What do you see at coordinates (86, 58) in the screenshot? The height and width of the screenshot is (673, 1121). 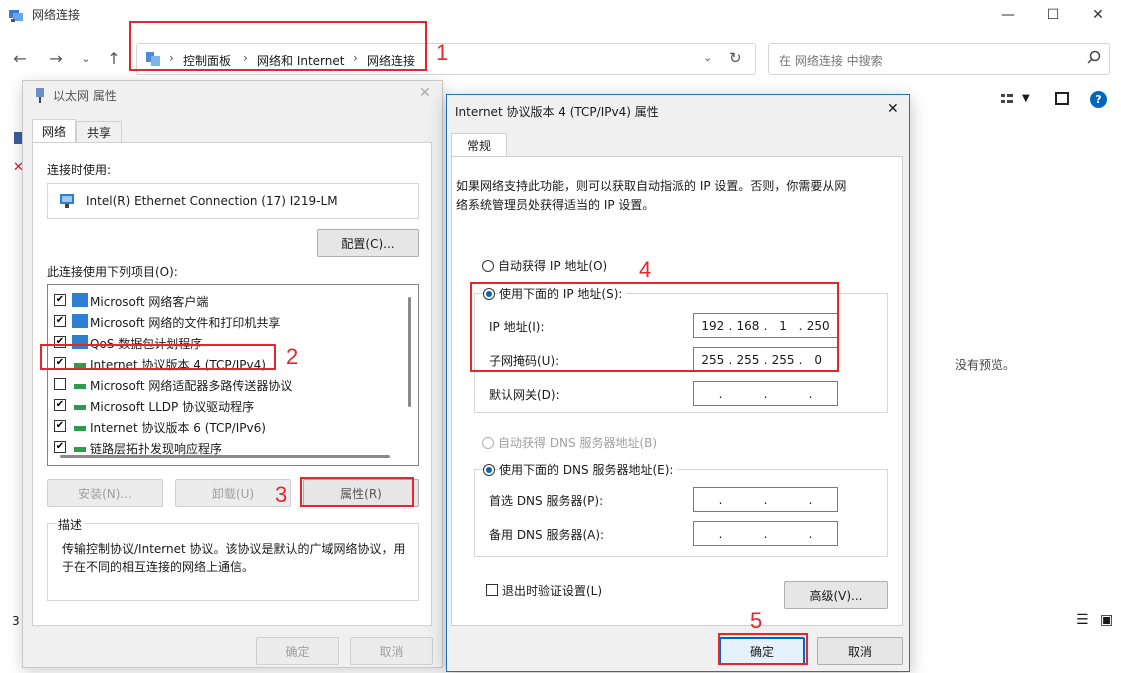 I see `recent-chevron-icon: ⌄` at bounding box center [86, 58].